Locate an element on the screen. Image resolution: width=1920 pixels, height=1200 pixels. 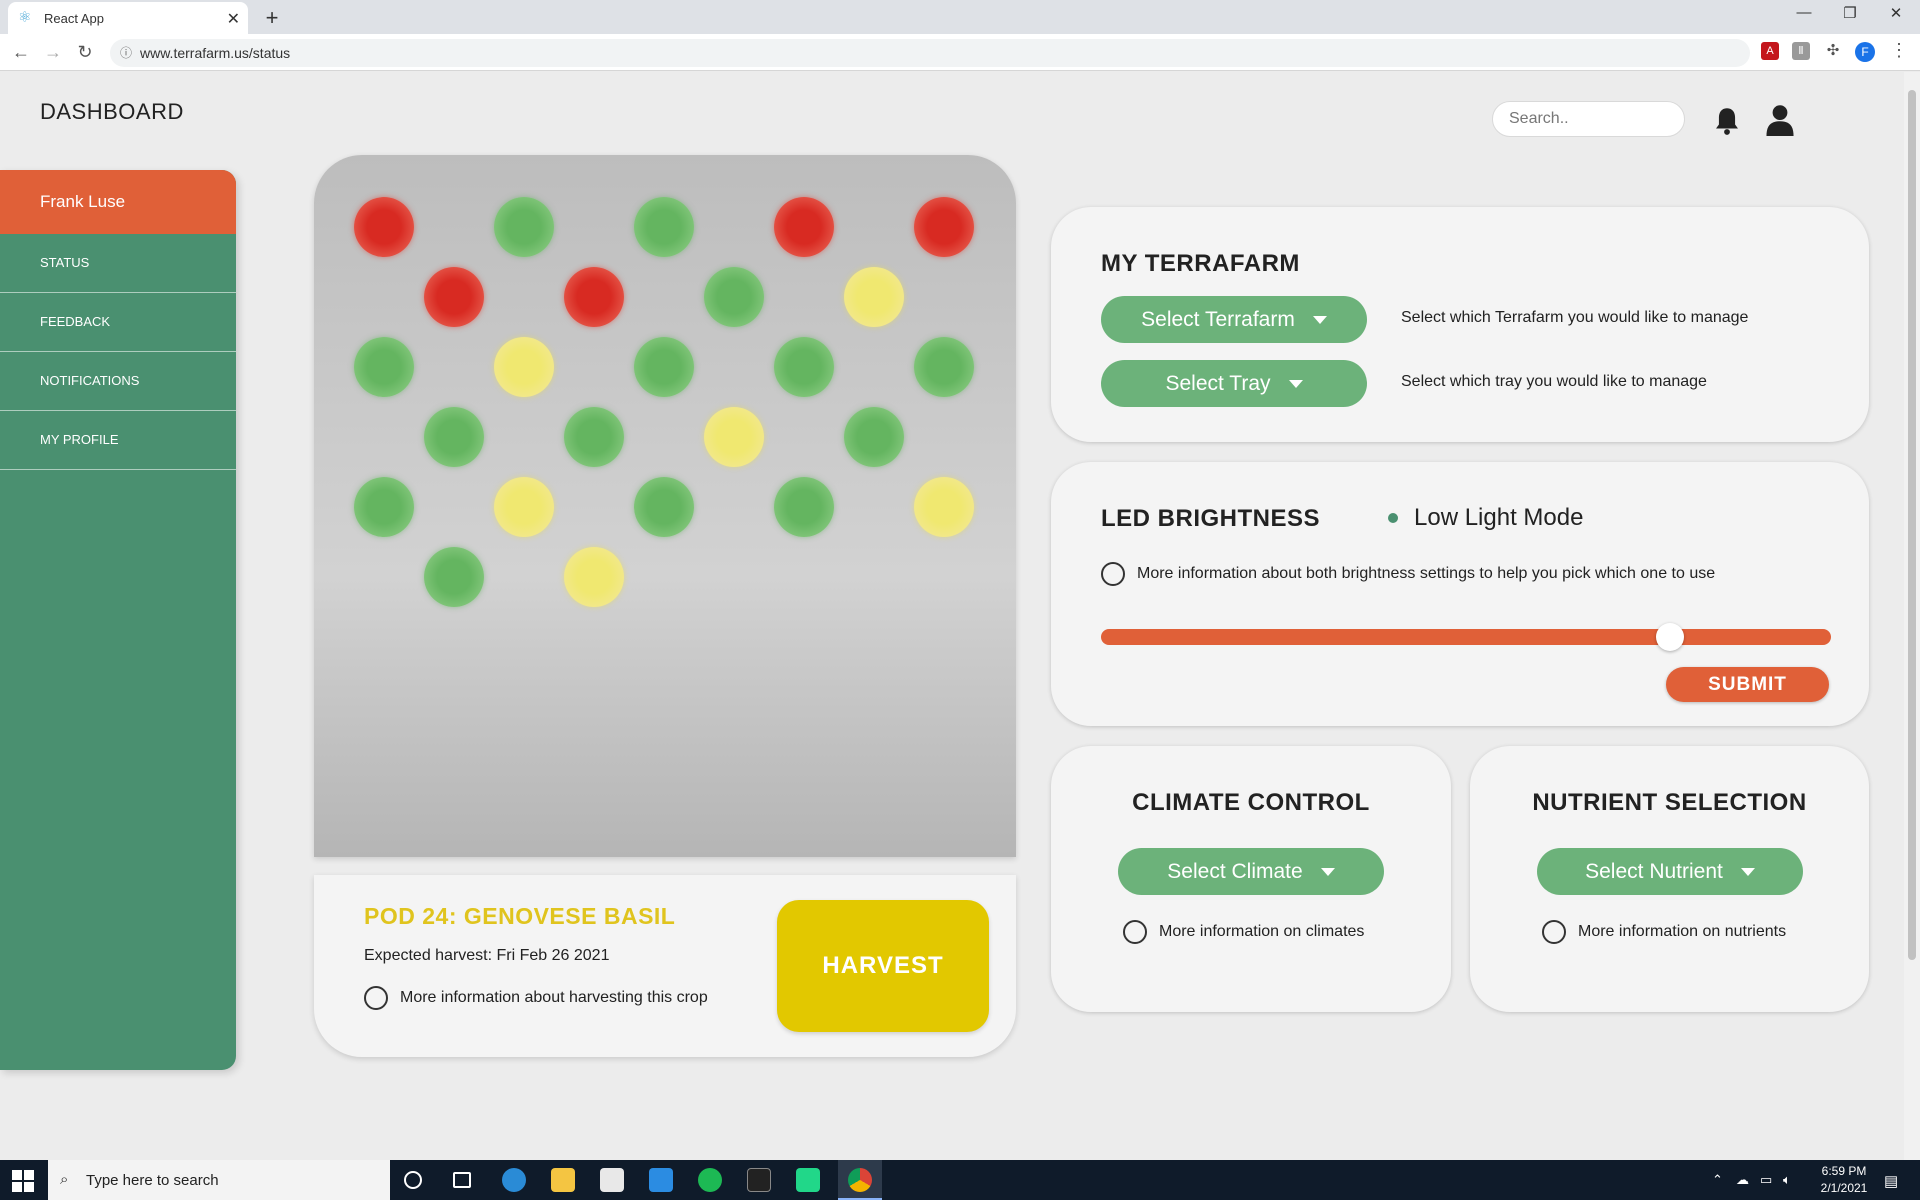
browser-tab-bar: ⚛ React App ✕ + — ❐ ✕ is located at coordinates (960, 17).